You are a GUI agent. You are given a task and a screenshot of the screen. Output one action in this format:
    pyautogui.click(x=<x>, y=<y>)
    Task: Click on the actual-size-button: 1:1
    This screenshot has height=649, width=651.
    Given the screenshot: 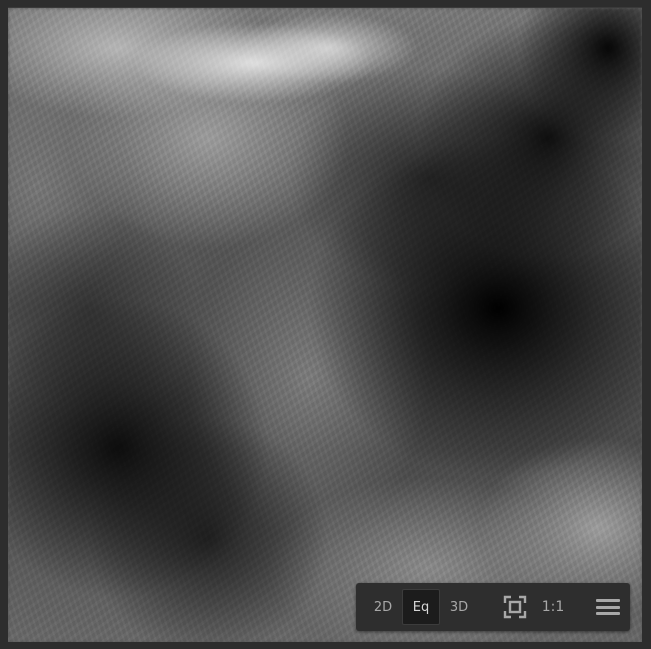 What is the action you would take?
    pyautogui.click(x=553, y=607)
    